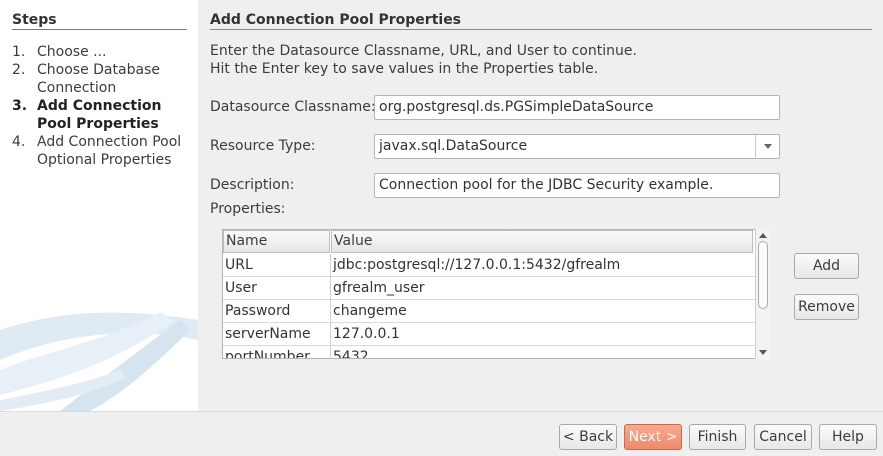 The width and height of the screenshot is (883, 456). I want to click on cell-value: changeme, so click(544, 311).